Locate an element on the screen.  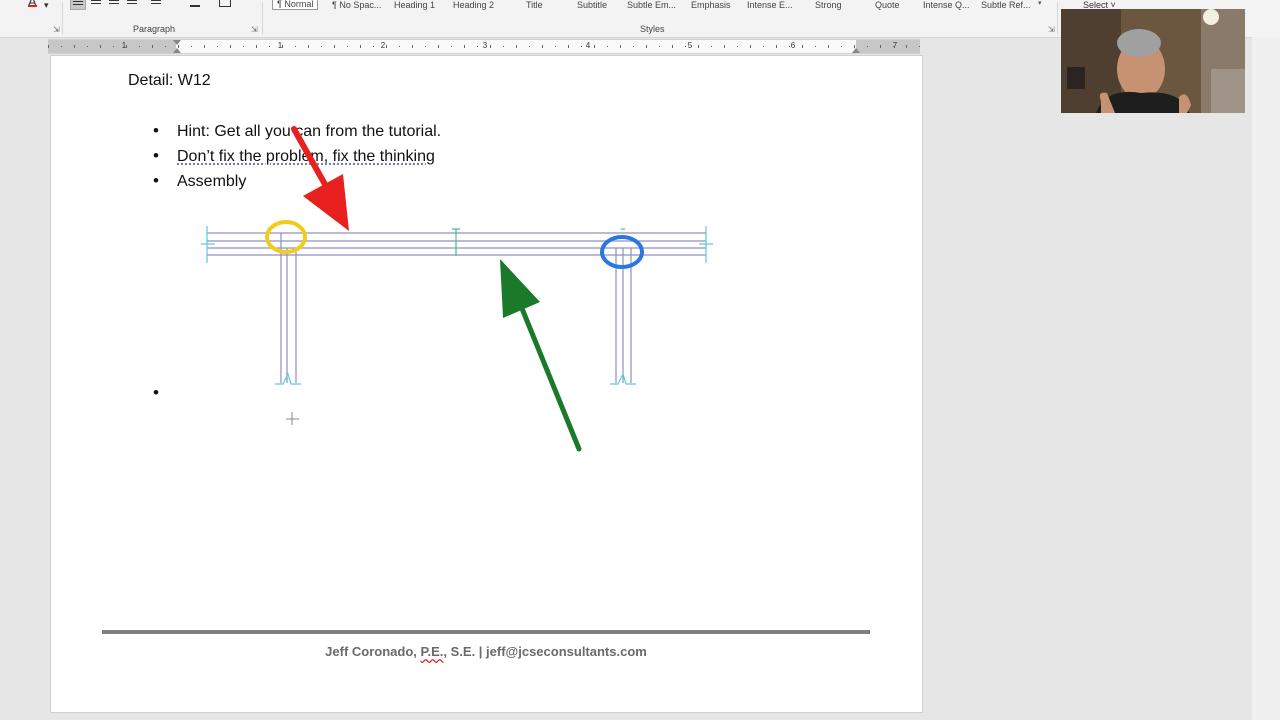
font-color-dropdown-icon: ▾ is located at coordinates (46, 5).